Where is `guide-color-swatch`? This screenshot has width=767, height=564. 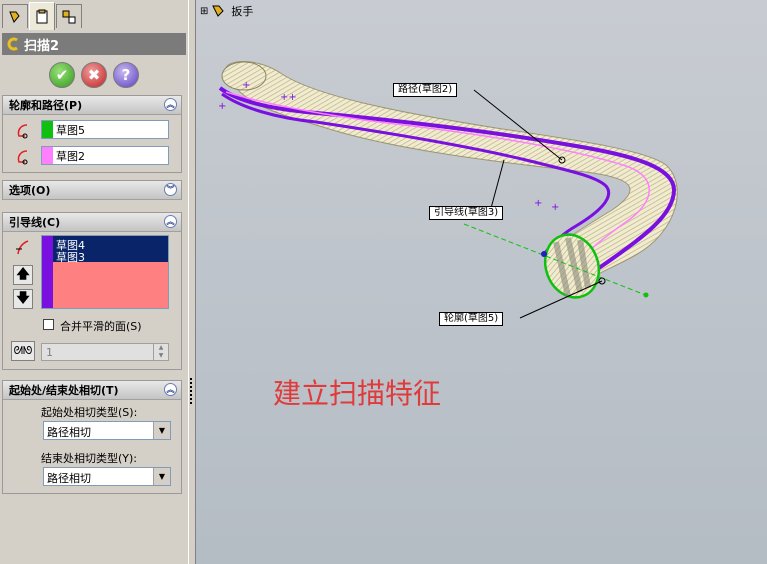 guide-color-swatch is located at coordinates (47, 272).